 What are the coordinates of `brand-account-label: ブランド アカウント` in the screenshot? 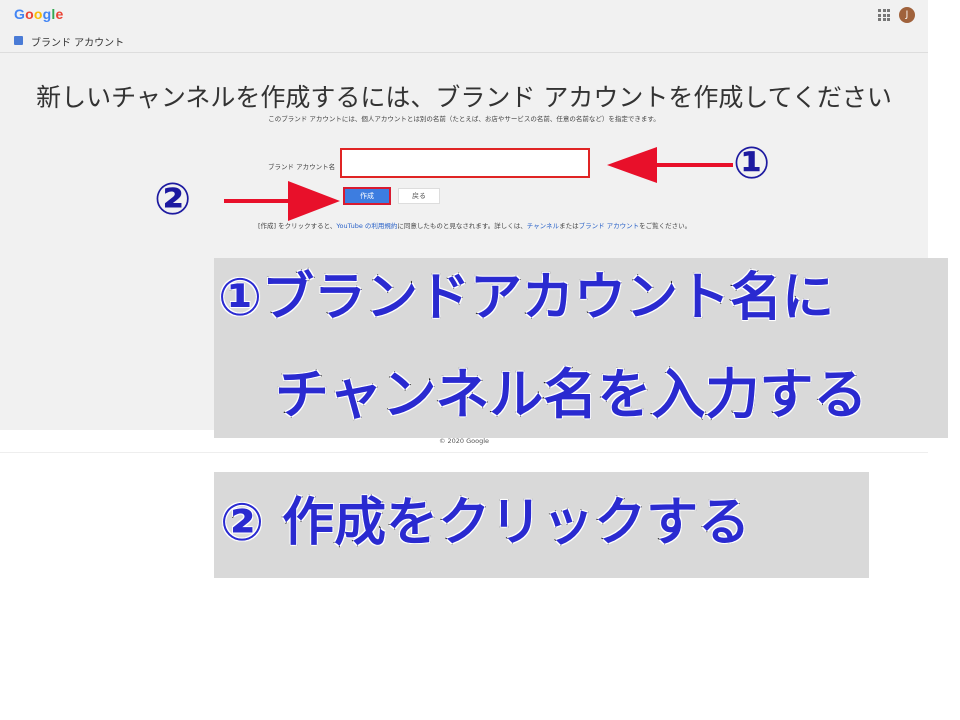 It's located at (78, 43).